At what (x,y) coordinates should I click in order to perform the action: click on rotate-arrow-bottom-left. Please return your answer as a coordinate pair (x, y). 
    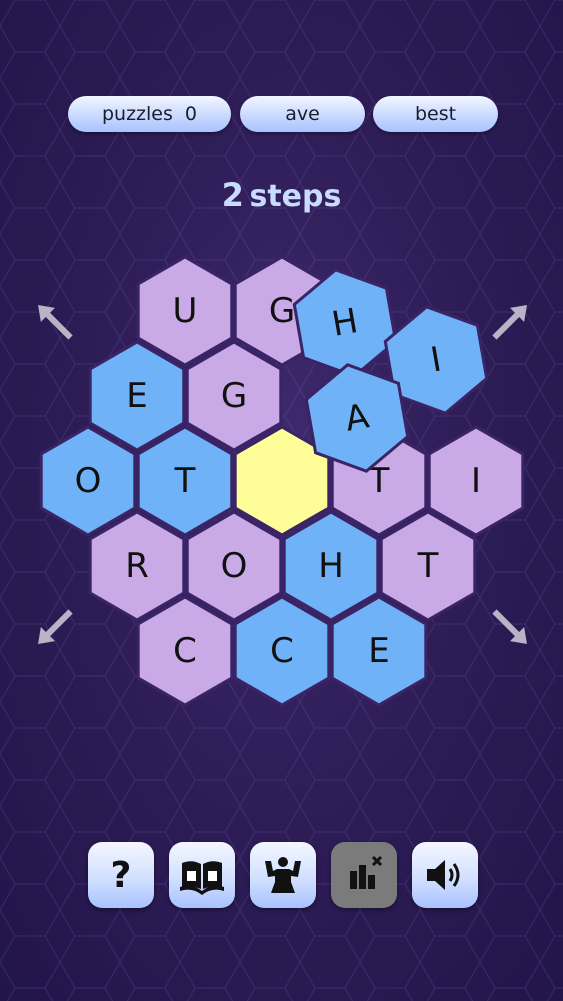
    Looking at the image, I should click on (54, 627).